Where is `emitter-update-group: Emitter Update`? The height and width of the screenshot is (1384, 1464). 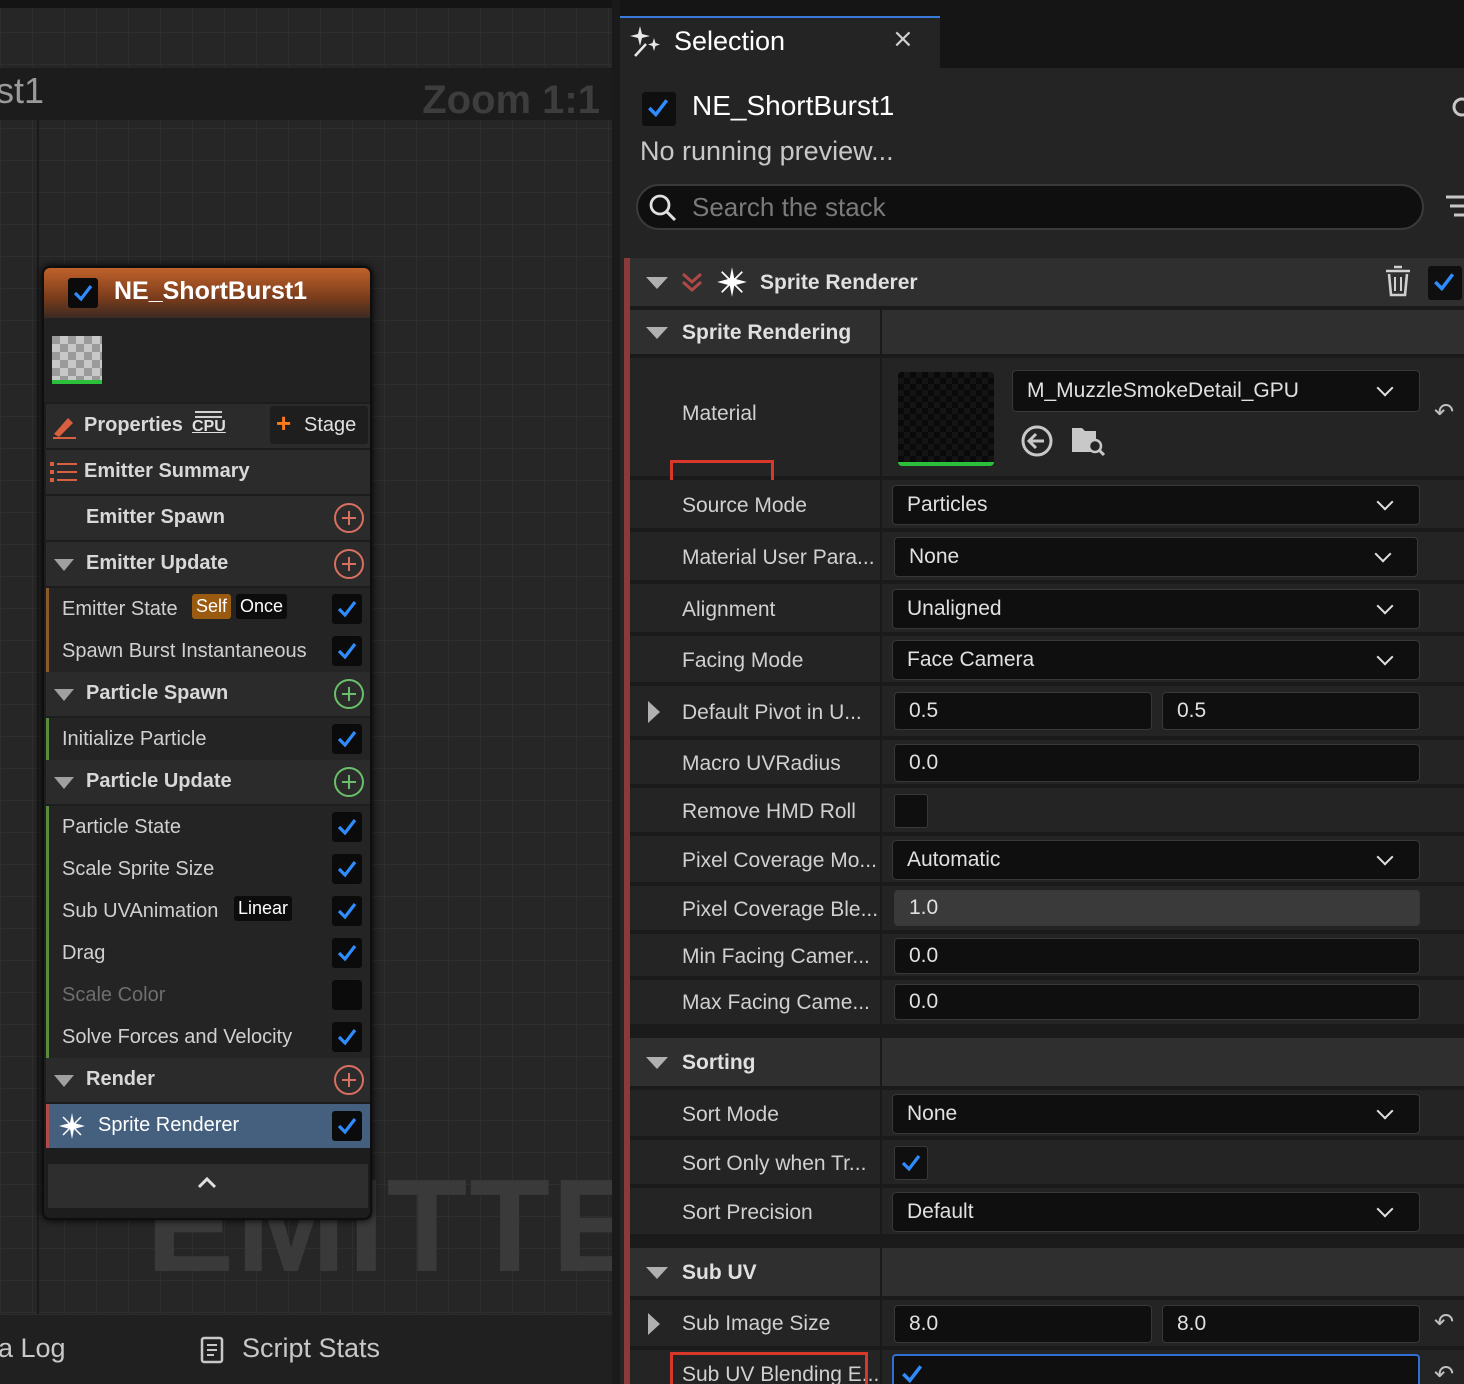 emitter-update-group: Emitter Update is located at coordinates (208, 564).